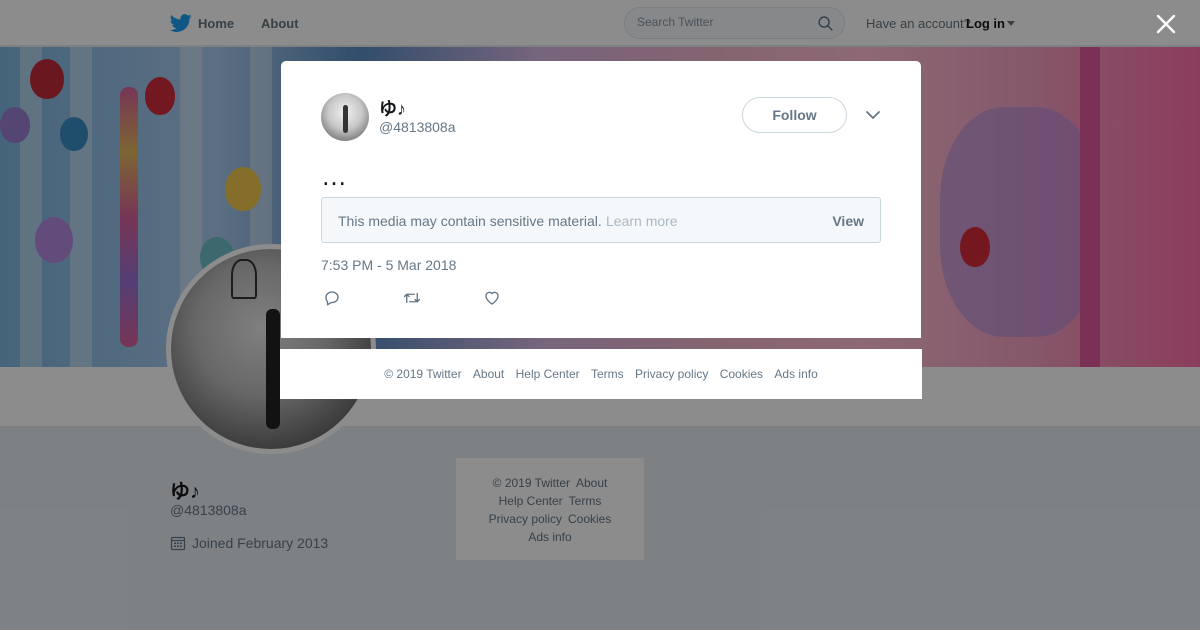 The height and width of the screenshot is (630, 1200). Describe the element at coordinates (423, 374) in the screenshot. I see `footer-copyright: © 2019 Twitter` at that location.